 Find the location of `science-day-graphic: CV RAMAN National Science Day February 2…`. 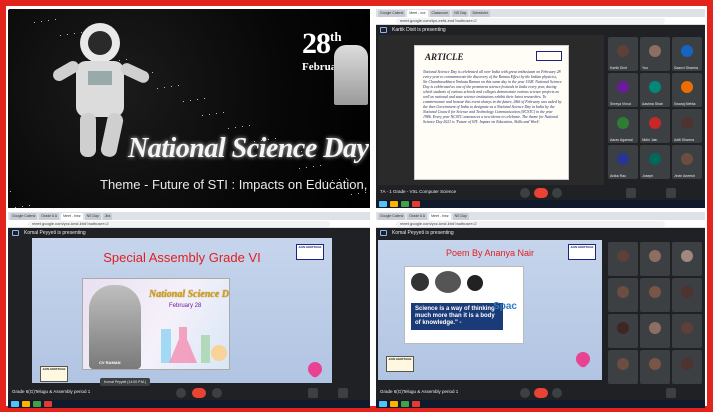

science-day-graphic: CV RAMAN National Science Day February 2… is located at coordinates (156, 324).